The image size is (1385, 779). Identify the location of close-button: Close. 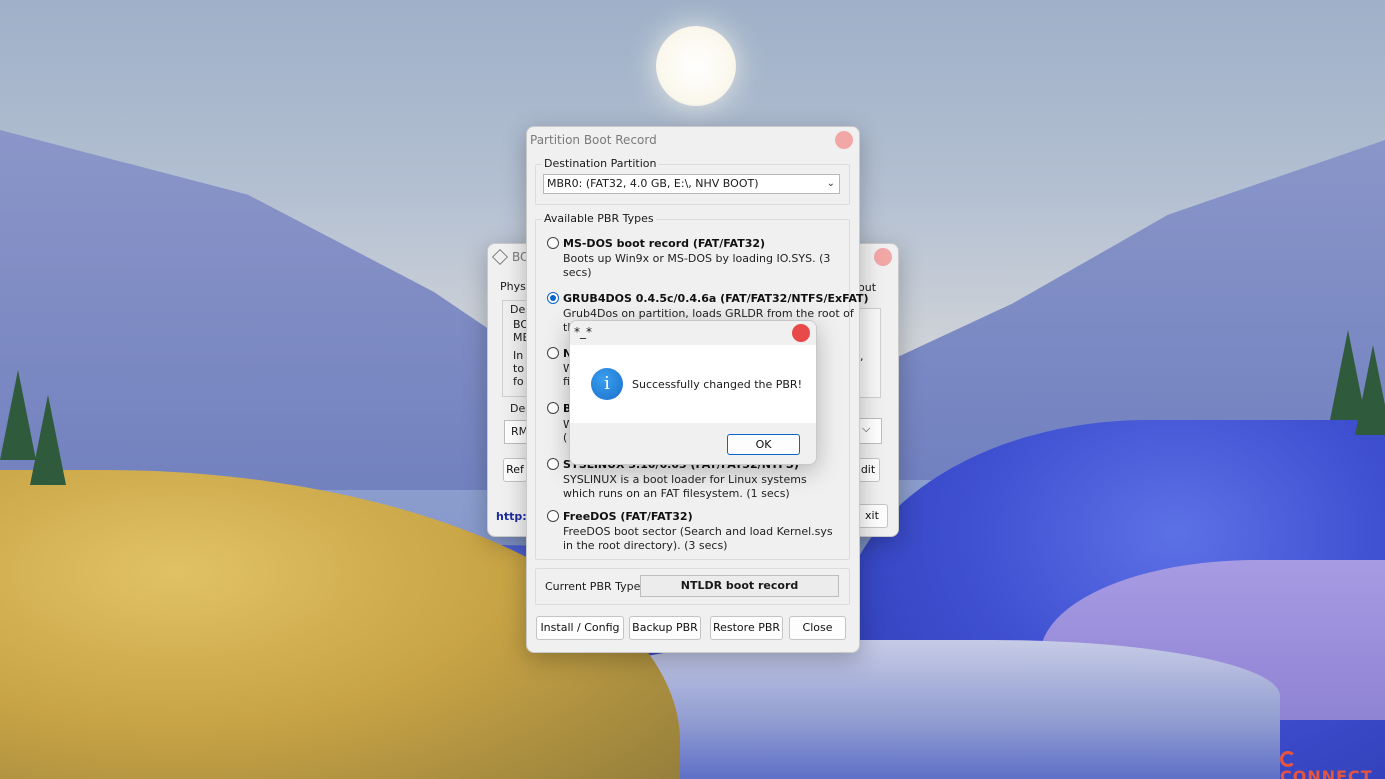
(817, 628).